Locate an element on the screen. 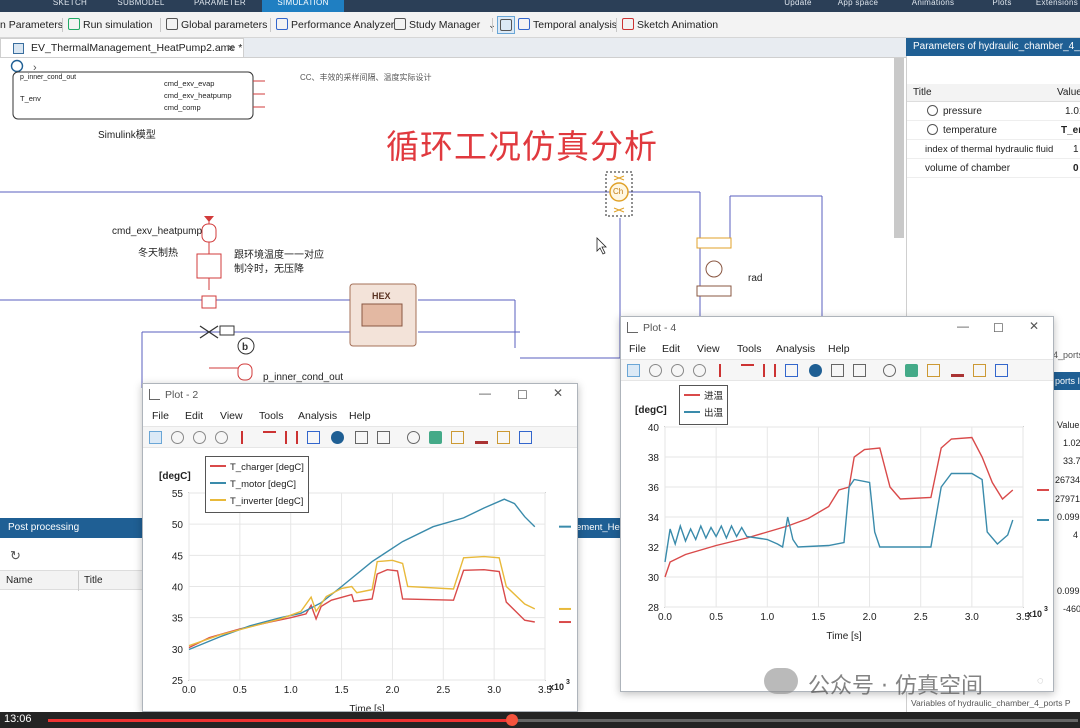  canvas-scrollbar is located at coordinates (899, 148).